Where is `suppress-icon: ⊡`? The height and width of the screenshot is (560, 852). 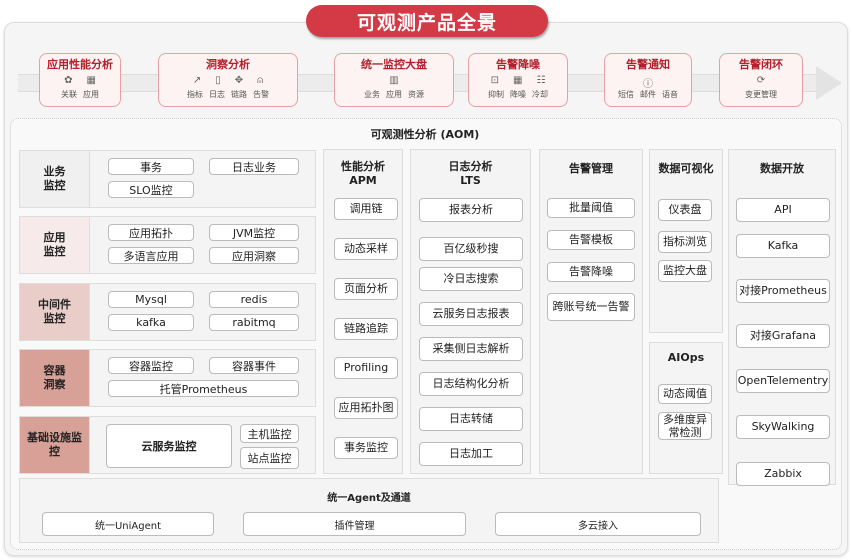 suppress-icon: ⊡ is located at coordinates (494, 80).